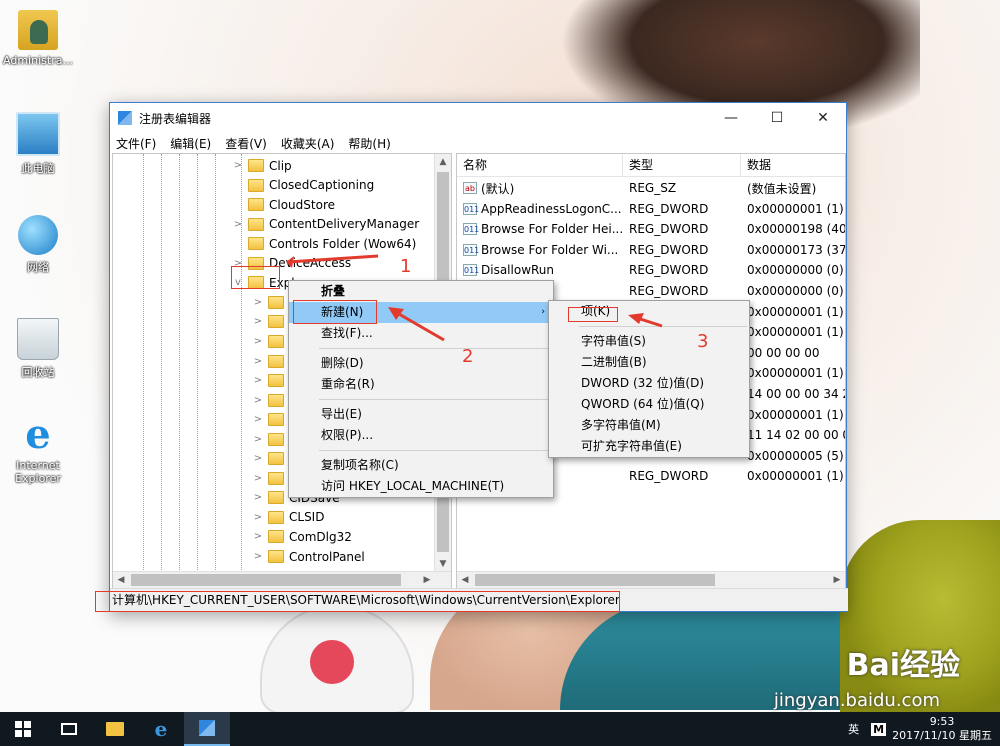  What do you see at coordinates (255, 277) in the screenshot?
I see `annotation-box-explorer` at bounding box center [255, 277].